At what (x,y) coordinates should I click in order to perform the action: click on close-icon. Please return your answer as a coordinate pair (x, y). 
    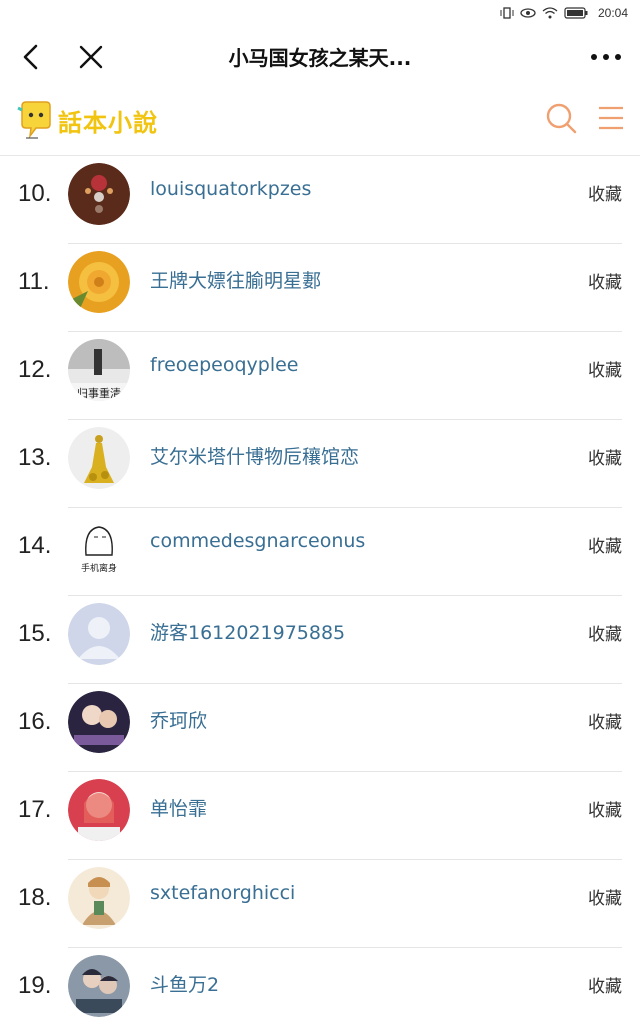
    Looking at the image, I should click on (91, 57).